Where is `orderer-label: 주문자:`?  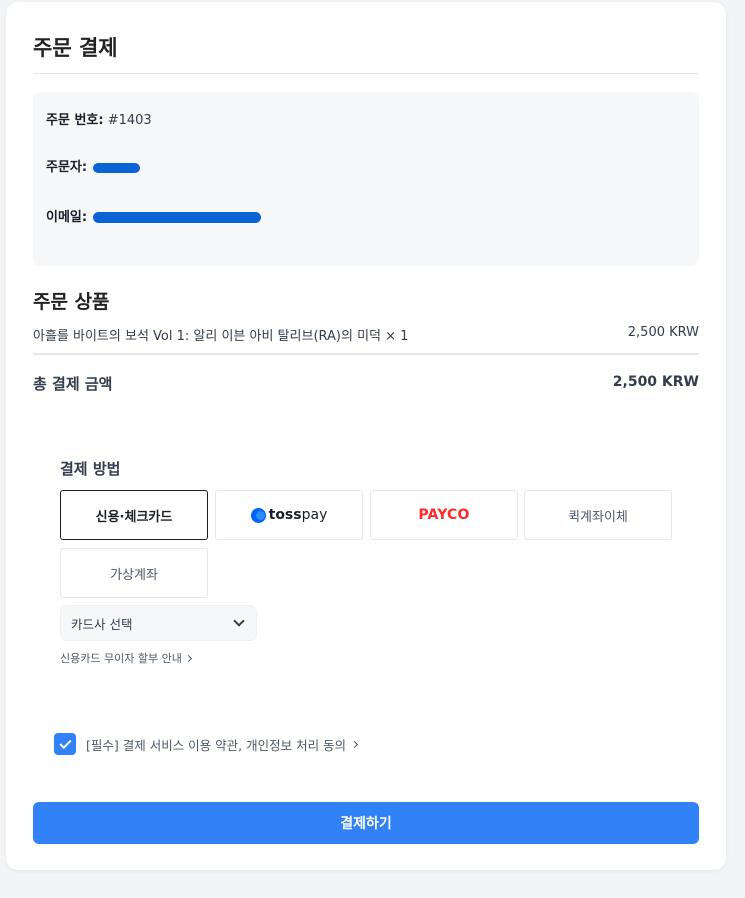
orderer-label: 주문자: is located at coordinates (67, 167).